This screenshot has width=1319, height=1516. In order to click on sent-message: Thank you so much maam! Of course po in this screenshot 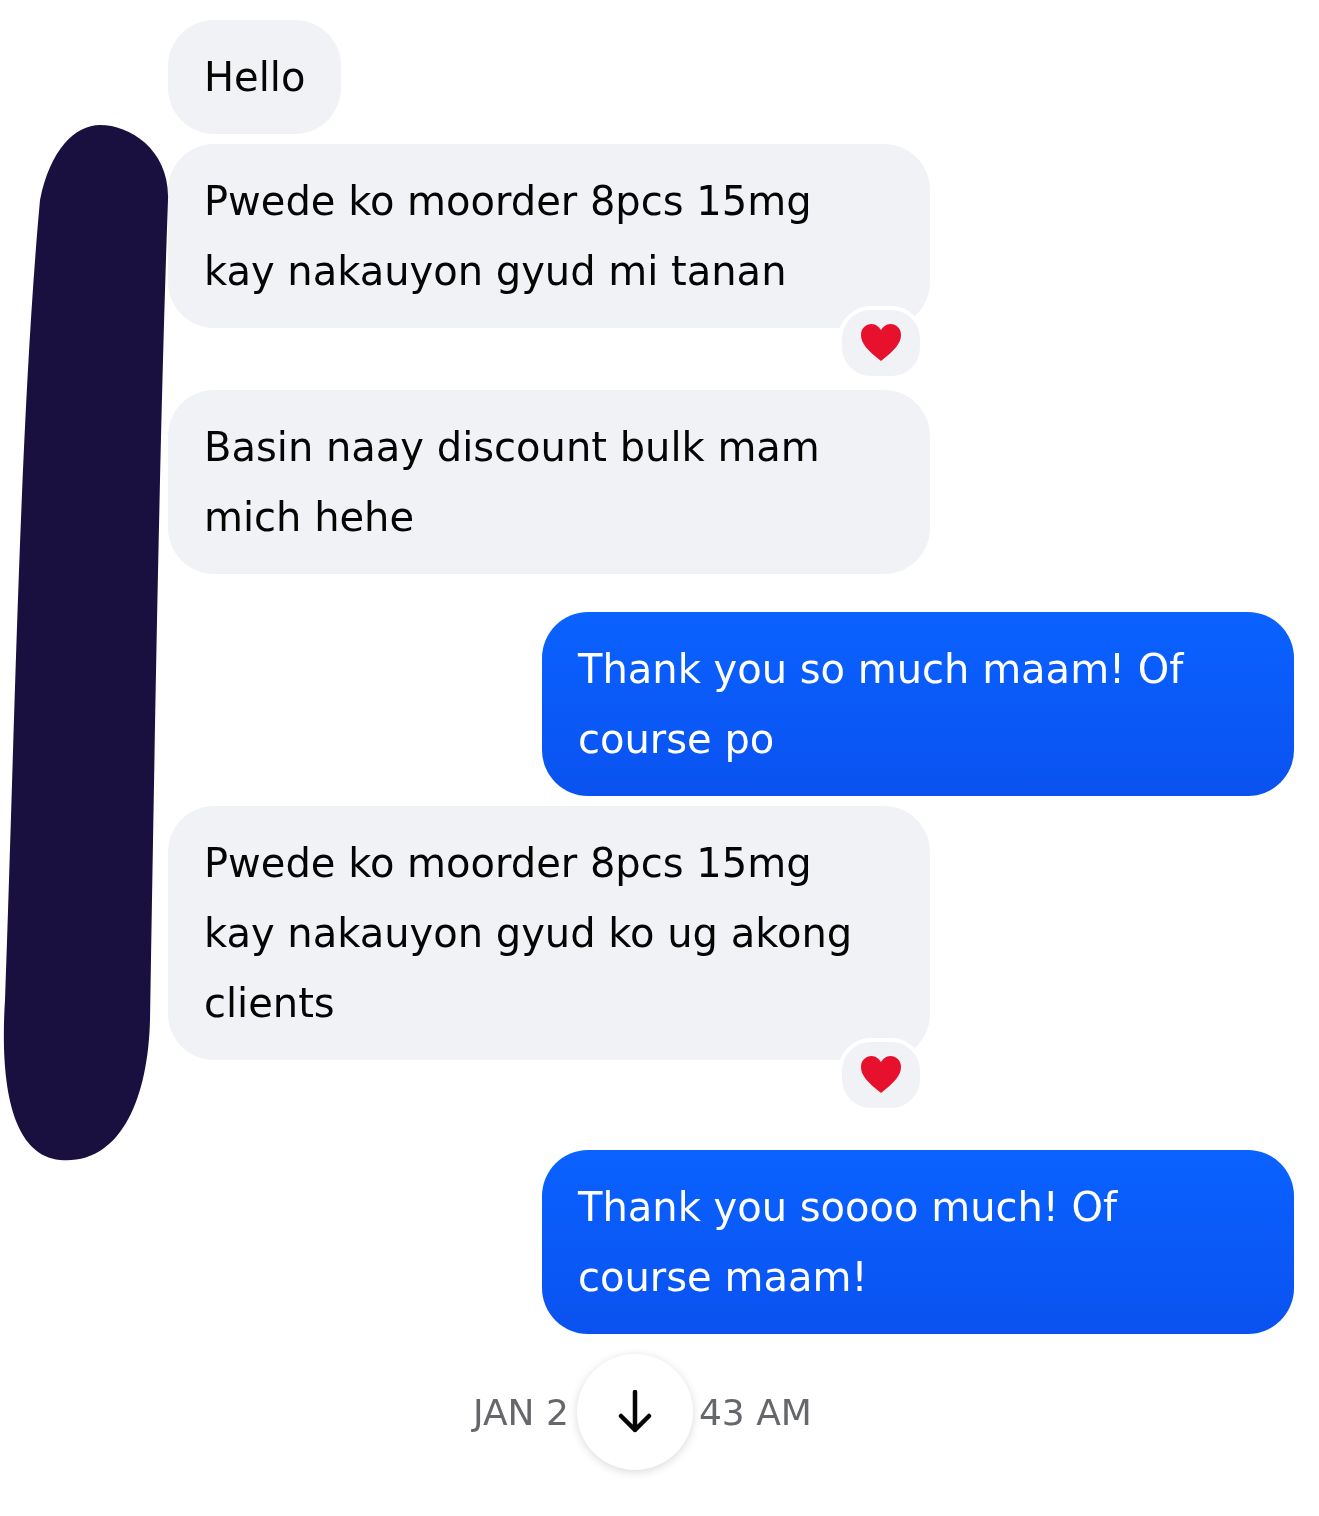, I will do `click(918, 704)`.